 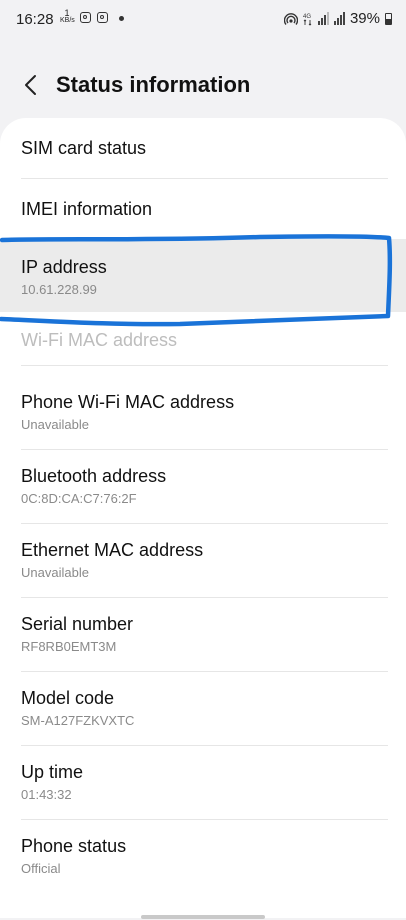 What do you see at coordinates (203, 20) in the screenshot?
I see `status-bar: 16:28 1 KB/s 4G 39%` at bounding box center [203, 20].